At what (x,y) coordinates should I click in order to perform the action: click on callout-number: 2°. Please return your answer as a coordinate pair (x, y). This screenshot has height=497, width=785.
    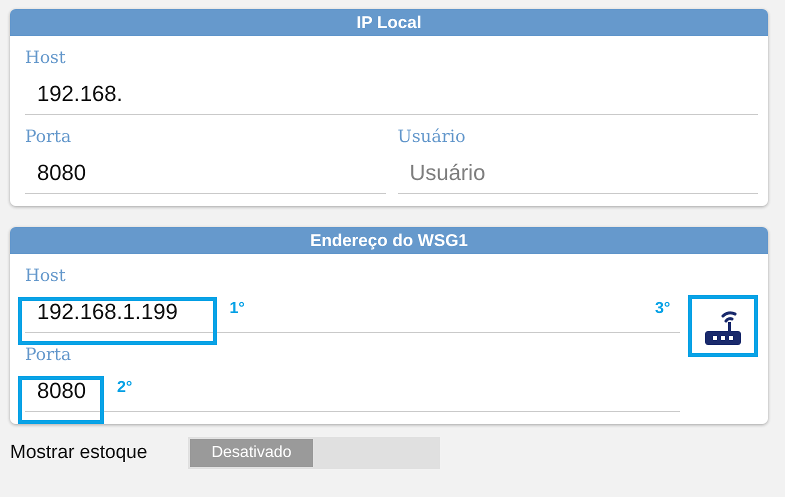
    Looking at the image, I should click on (124, 388).